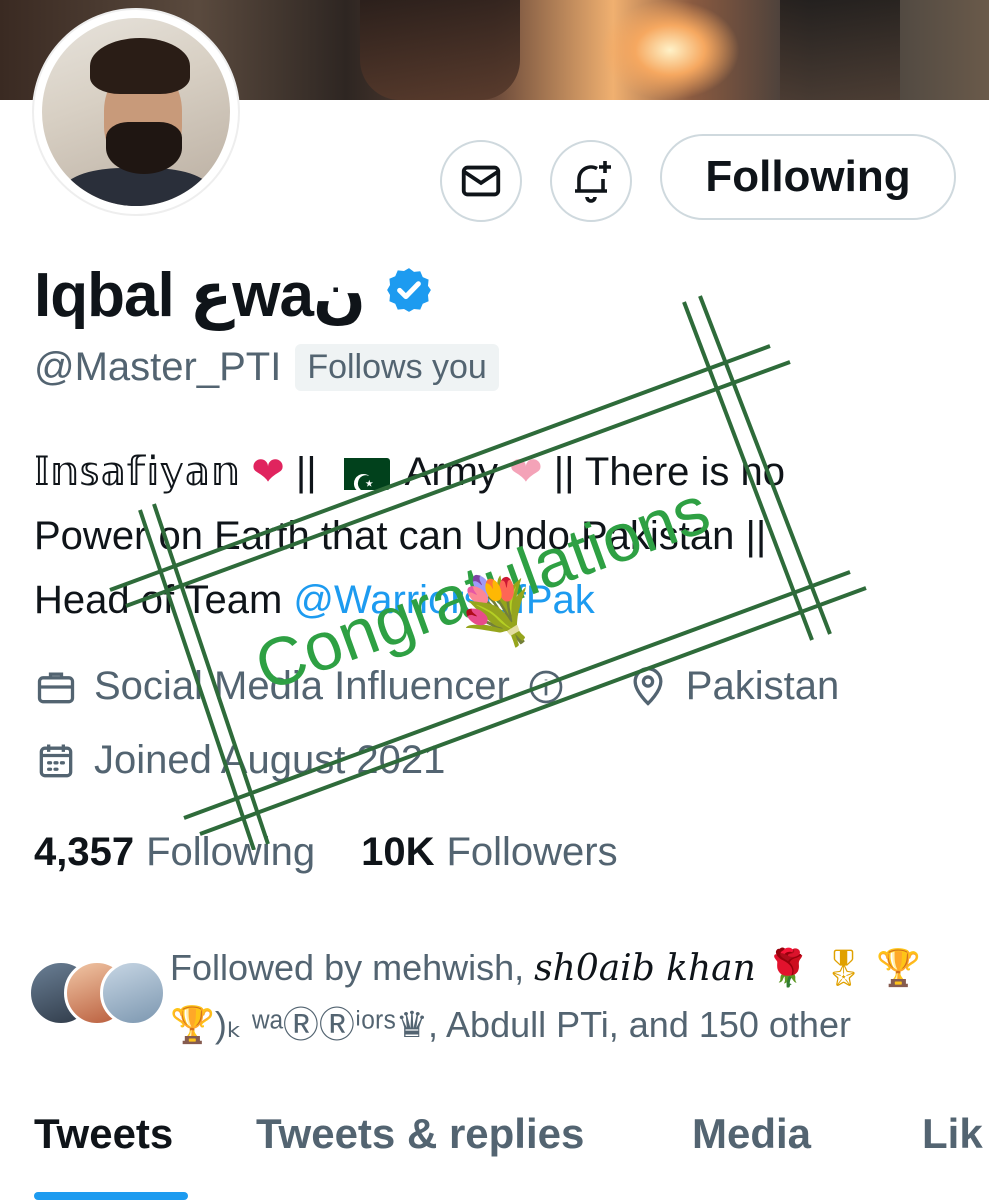 The width and height of the screenshot is (989, 1200). I want to click on team-mention-link: @WarriorsOfPak, so click(443, 600).